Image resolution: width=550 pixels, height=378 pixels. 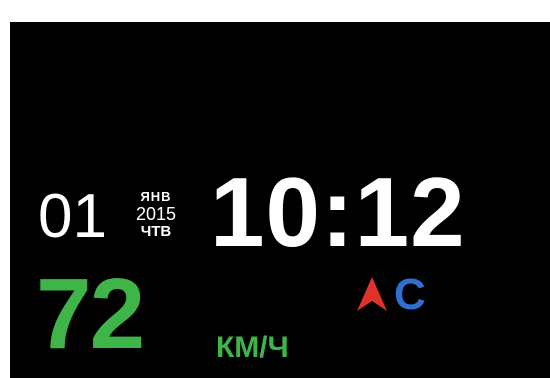 I want to click on date-details: ЯНВ 2015 ЧТВ, so click(x=156, y=215).